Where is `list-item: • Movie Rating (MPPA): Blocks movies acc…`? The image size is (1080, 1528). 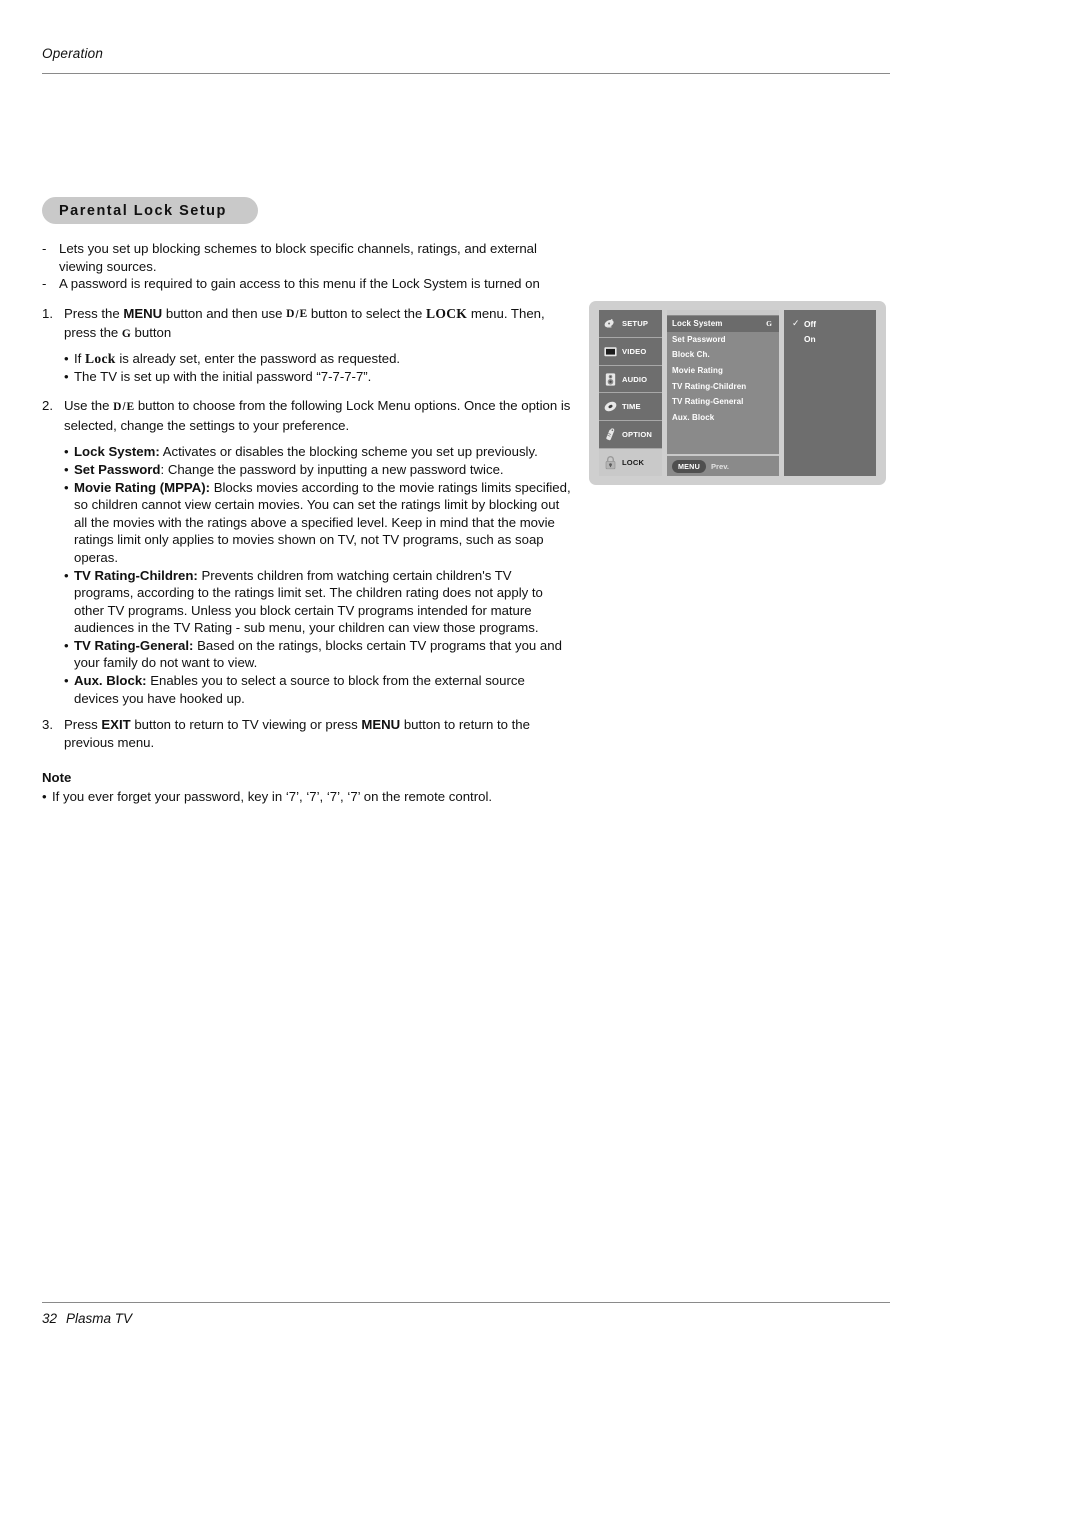
list-item: • Movie Rating (MPPA): Blocks movies acc… is located at coordinates (318, 523).